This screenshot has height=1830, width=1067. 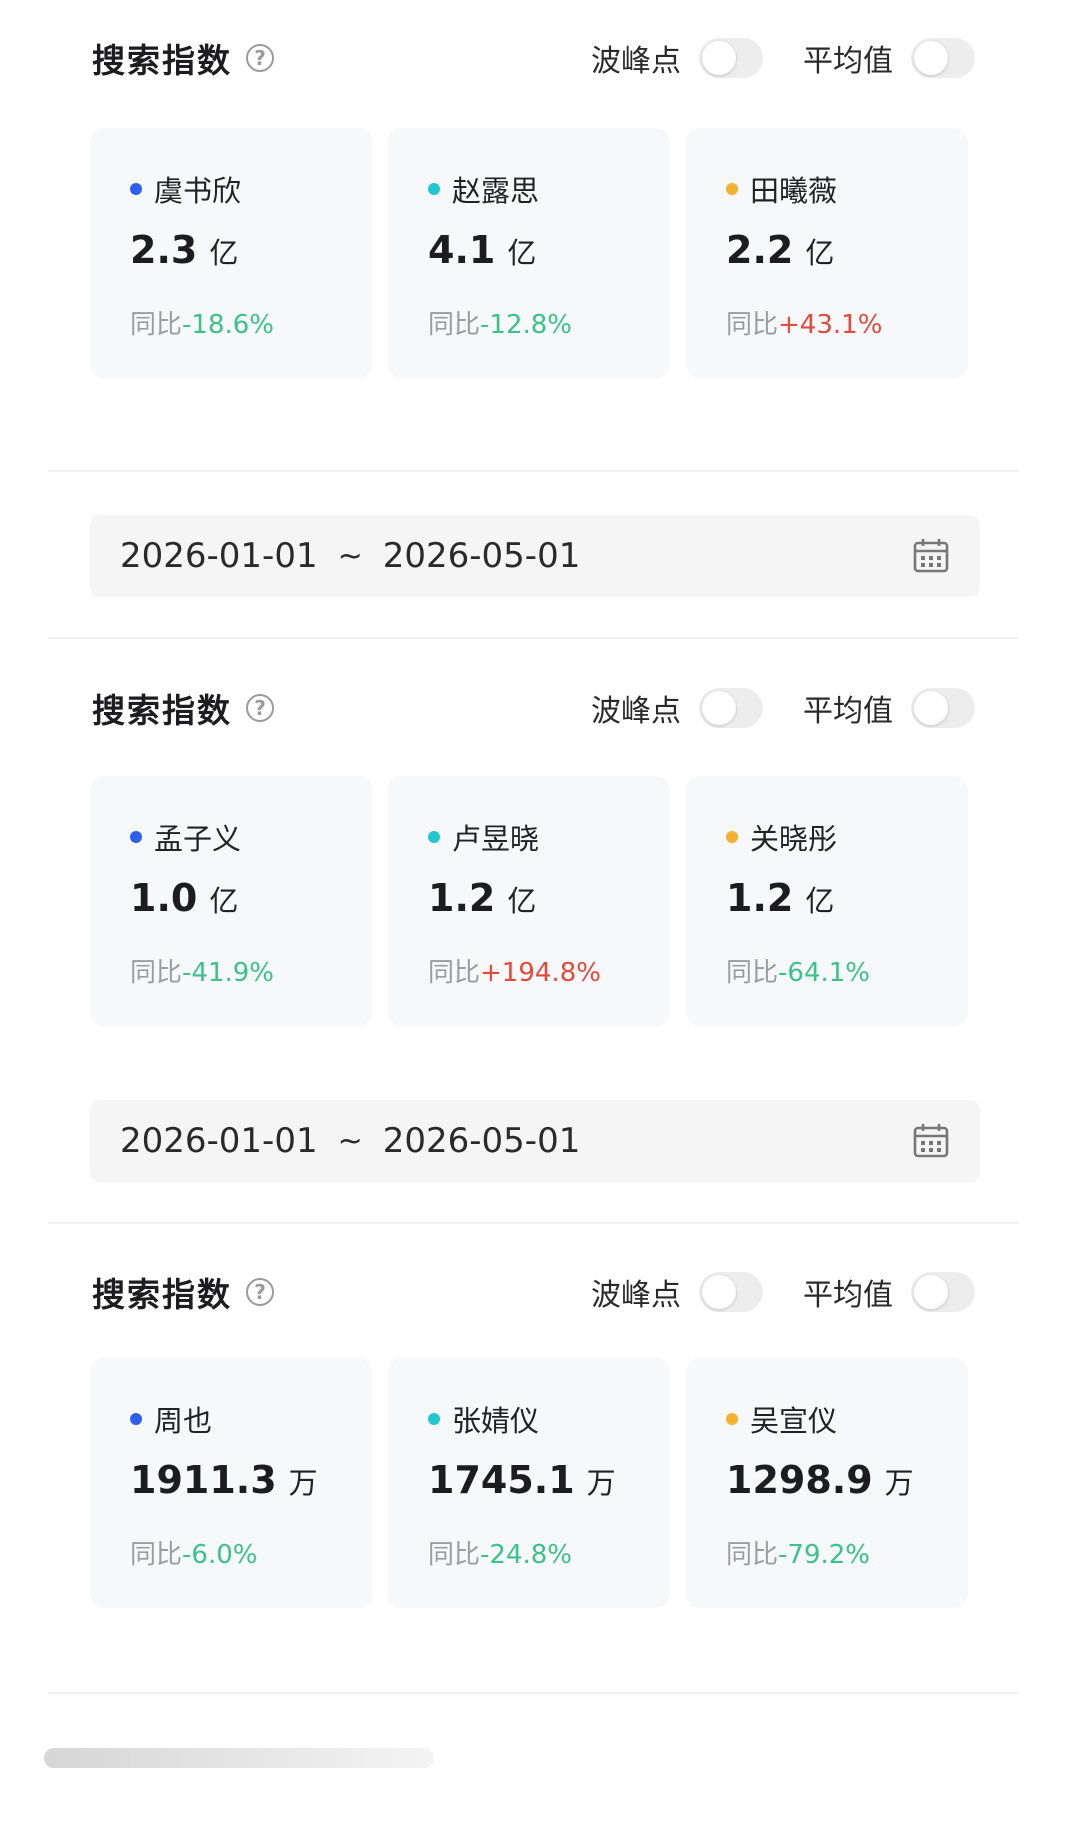 What do you see at coordinates (228, 973) in the screenshot?
I see `yoy-value: -41.9%` at bounding box center [228, 973].